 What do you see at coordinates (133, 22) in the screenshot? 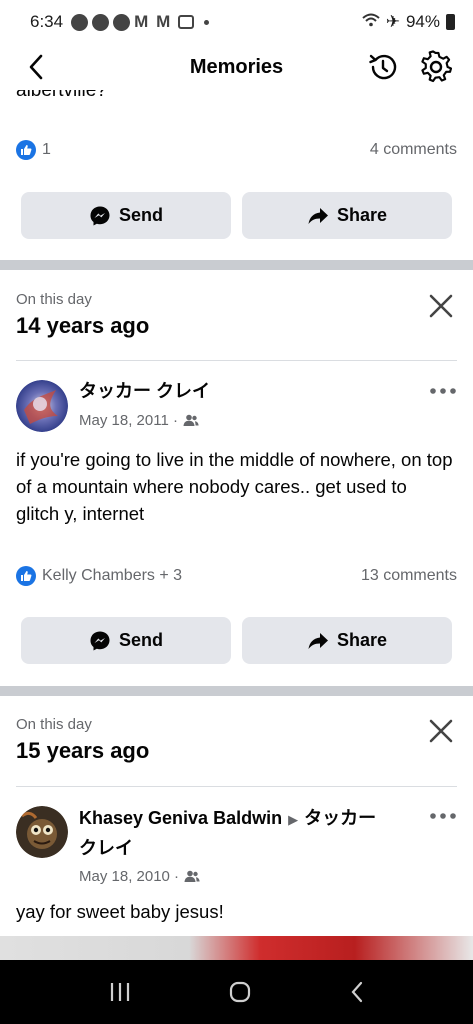
I see `notification-icons` at bounding box center [133, 22].